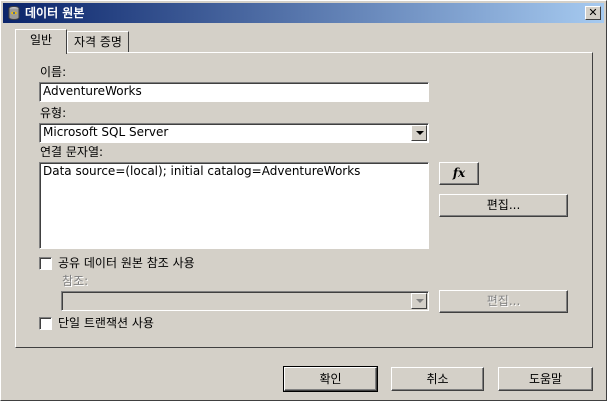  What do you see at coordinates (234, 92) in the screenshot?
I see `name-input: AdventureWorks` at bounding box center [234, 92].